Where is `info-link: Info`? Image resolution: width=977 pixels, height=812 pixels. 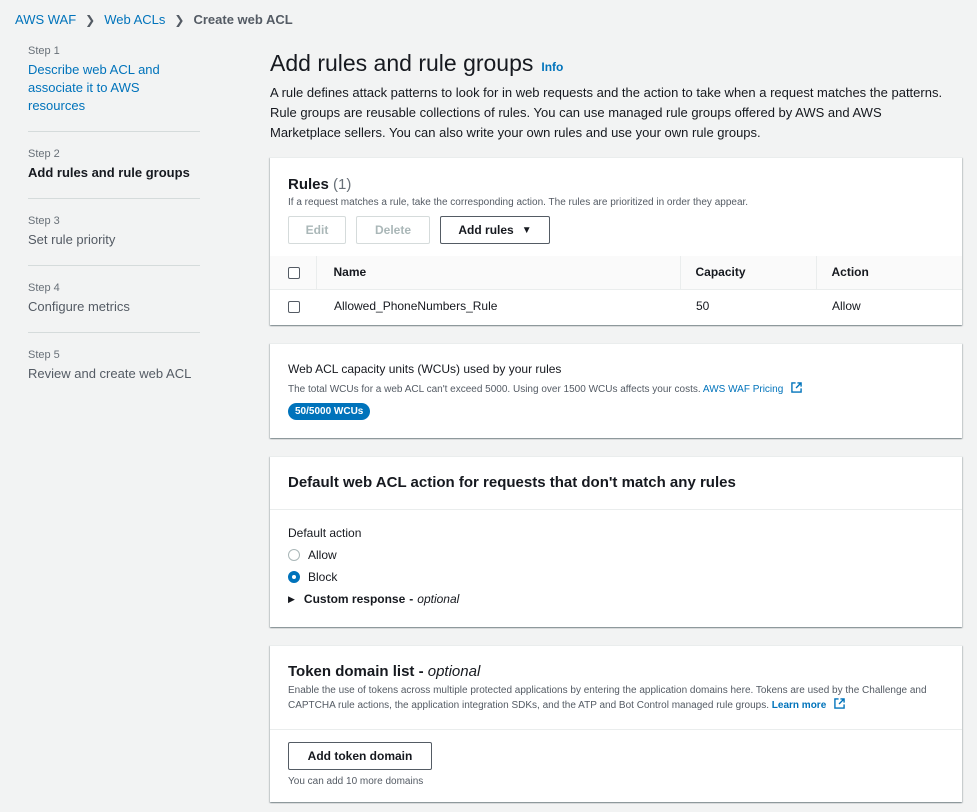
info-link: Info is located at coordinates (552, 67).